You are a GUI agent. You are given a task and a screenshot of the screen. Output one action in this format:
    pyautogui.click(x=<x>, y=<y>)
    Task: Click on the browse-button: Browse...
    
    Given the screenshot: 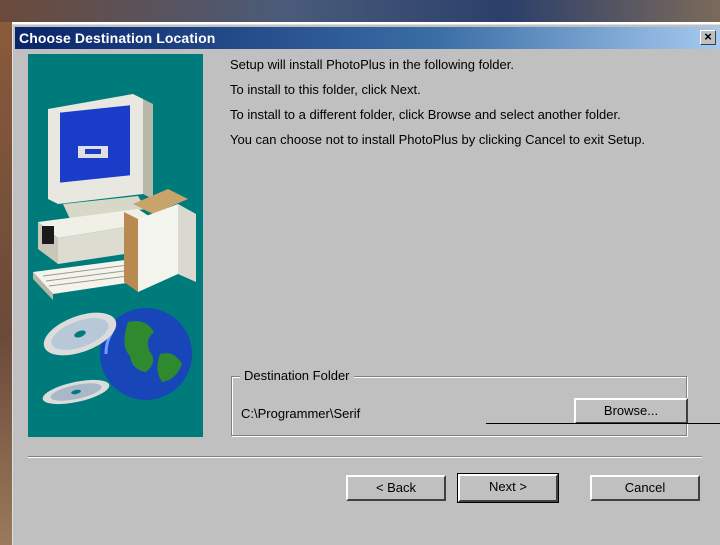 What is the action you would take?
    pyautogui.click(x=631, y=411)
    